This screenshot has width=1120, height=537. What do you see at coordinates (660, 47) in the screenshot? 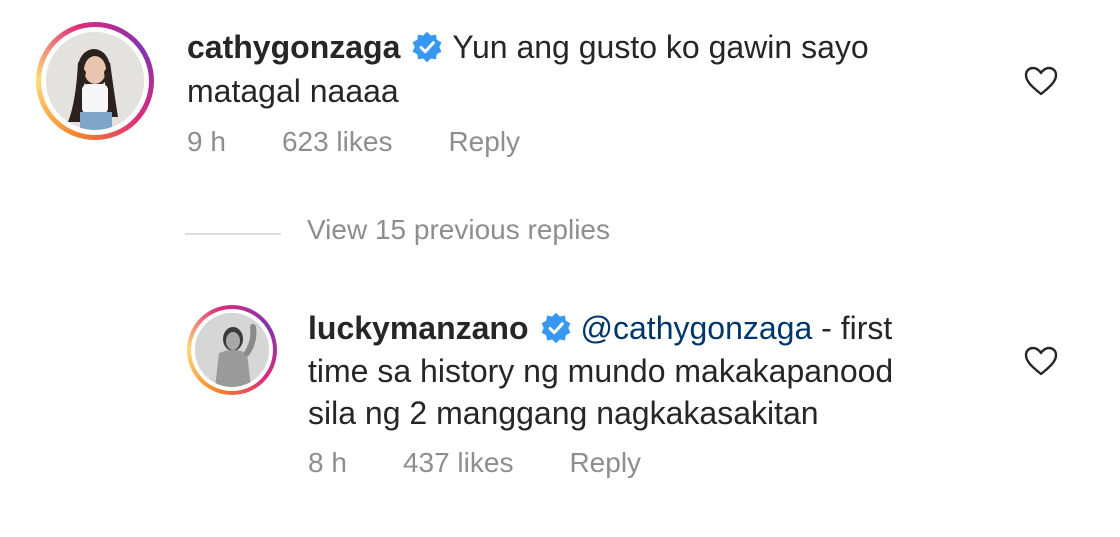
I see `comment-text: Yun ang gusto ko gawin sayo` at bounding box center [660, 47].